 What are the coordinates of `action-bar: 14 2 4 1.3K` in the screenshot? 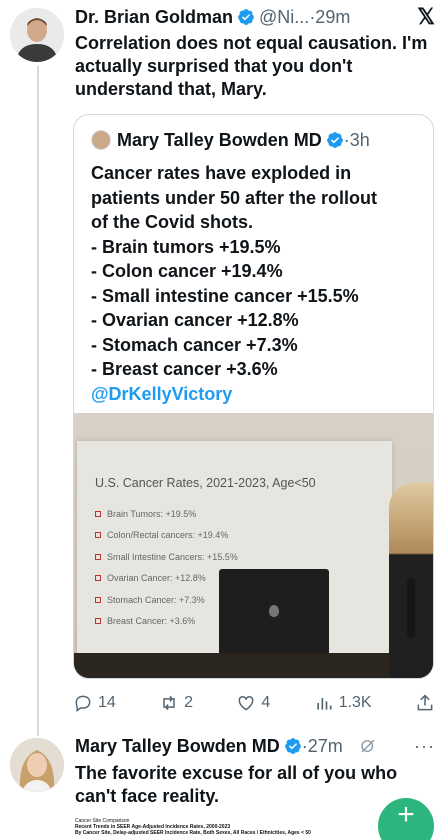 It's located at (254, 703).